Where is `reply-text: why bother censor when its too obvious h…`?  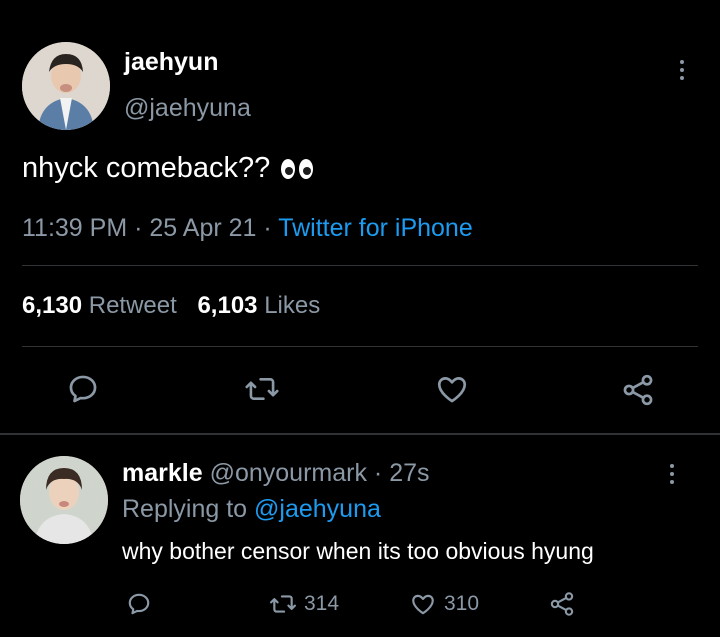 reply-text: why bother censor when its too obvious h… is located at coordinates (358, 551).